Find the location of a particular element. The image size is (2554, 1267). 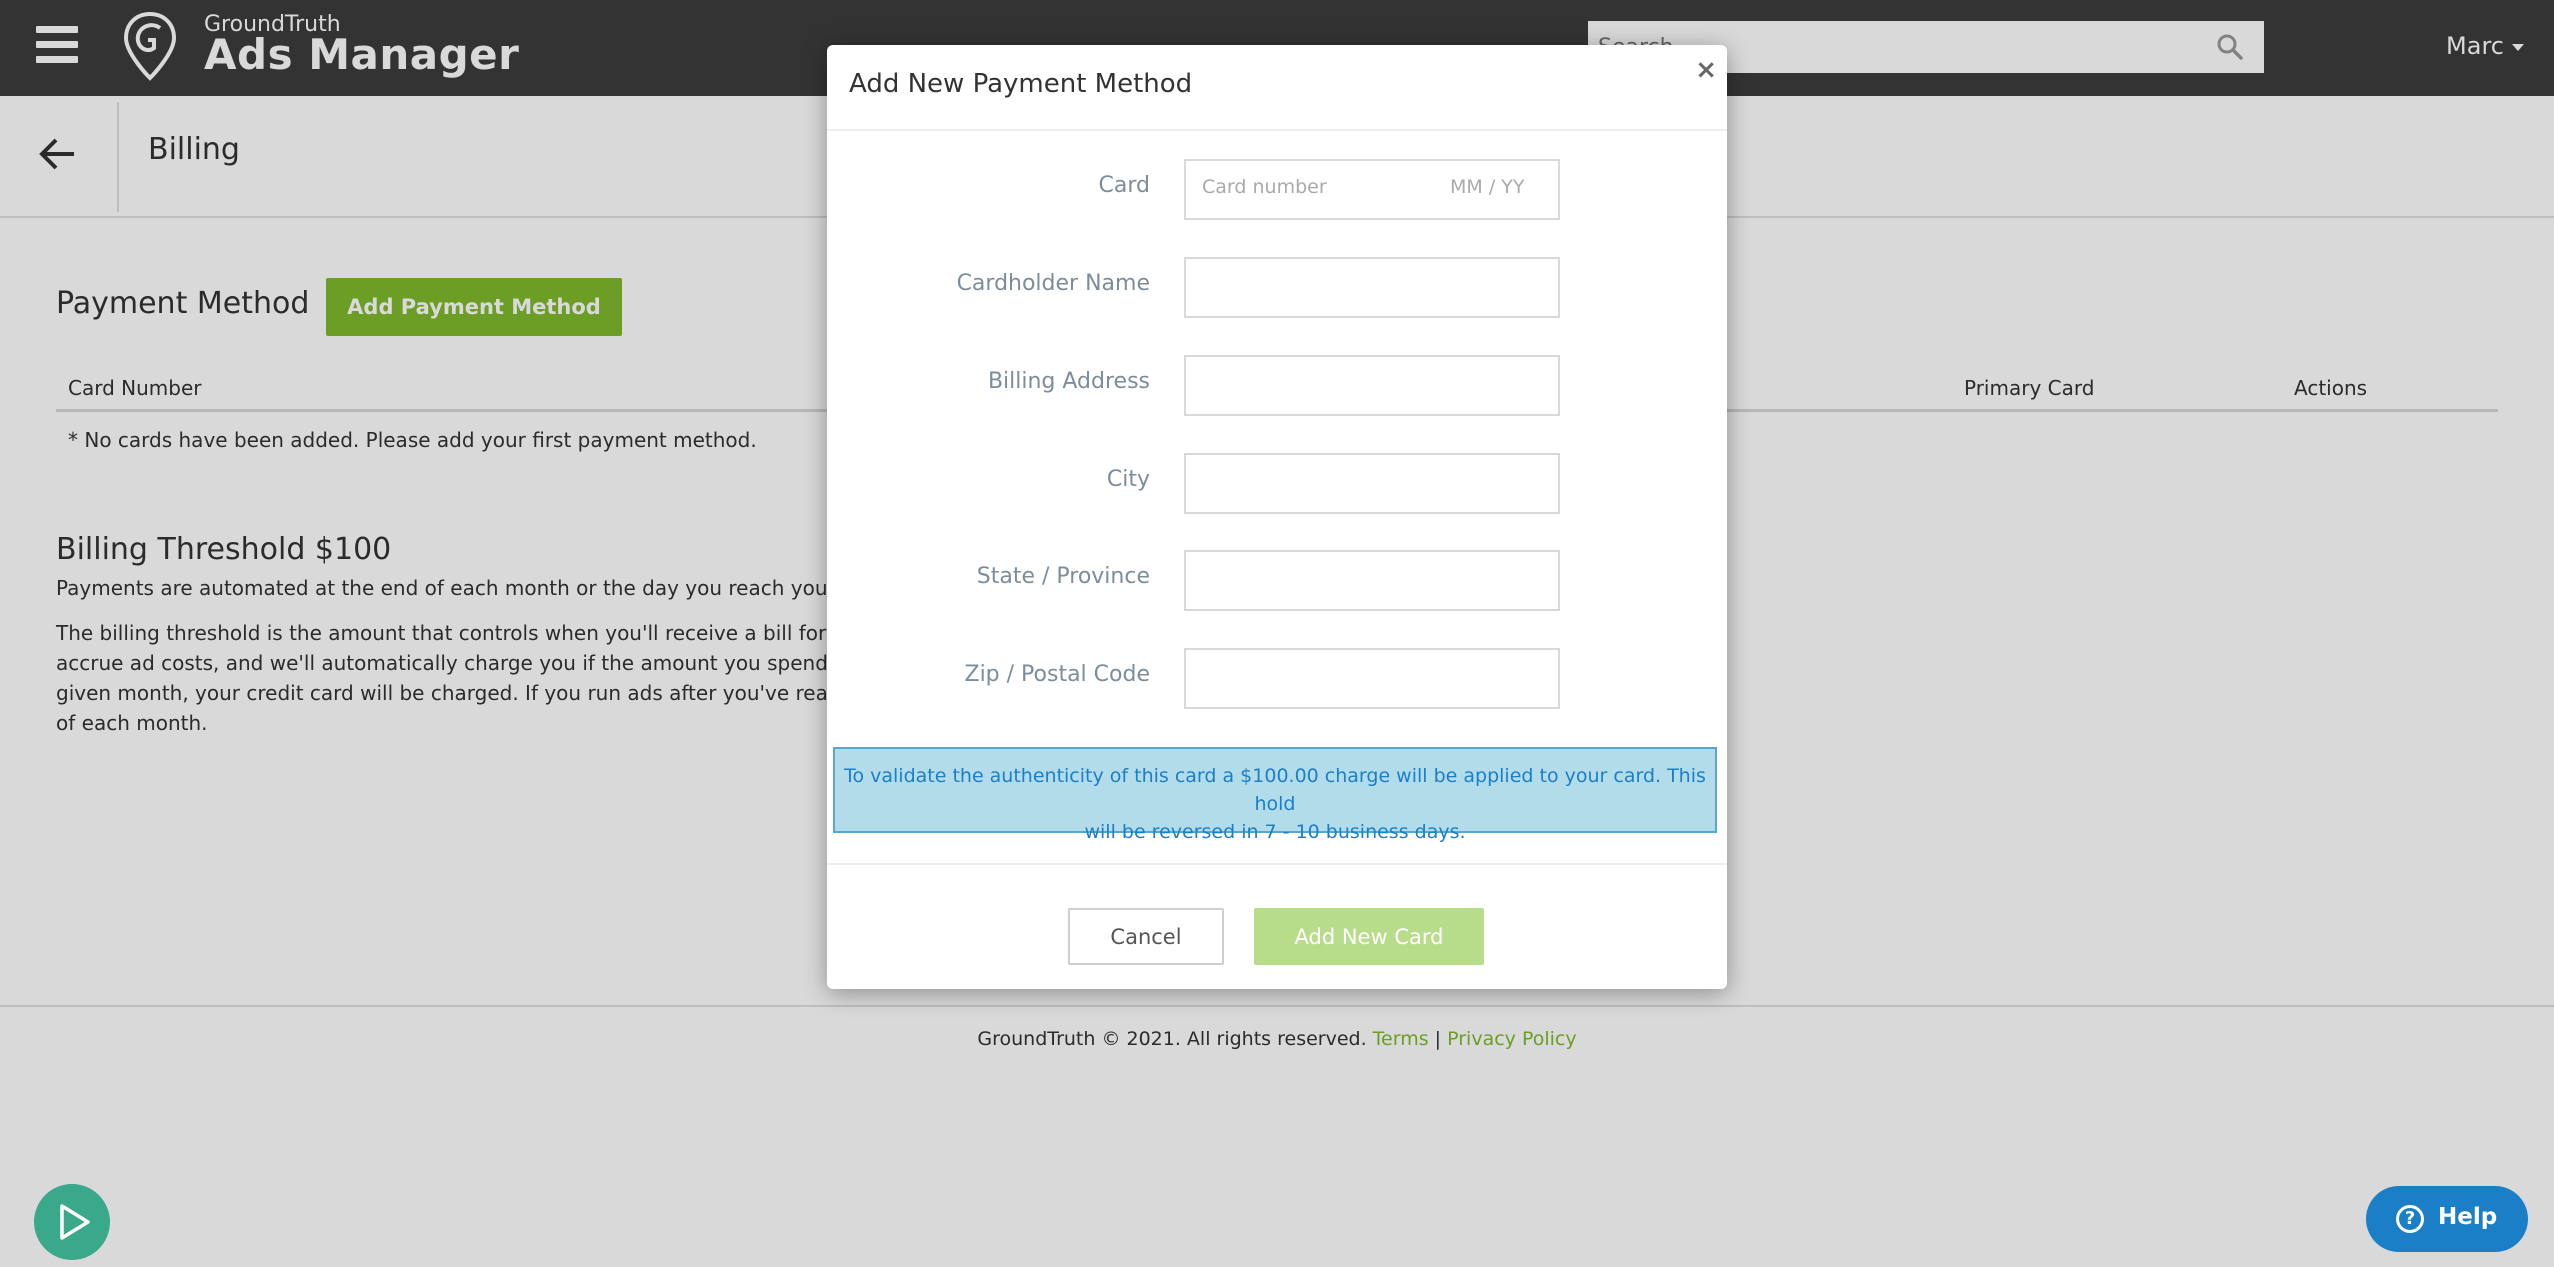

help-icon: ? is located at coordinates (2410, 1219).